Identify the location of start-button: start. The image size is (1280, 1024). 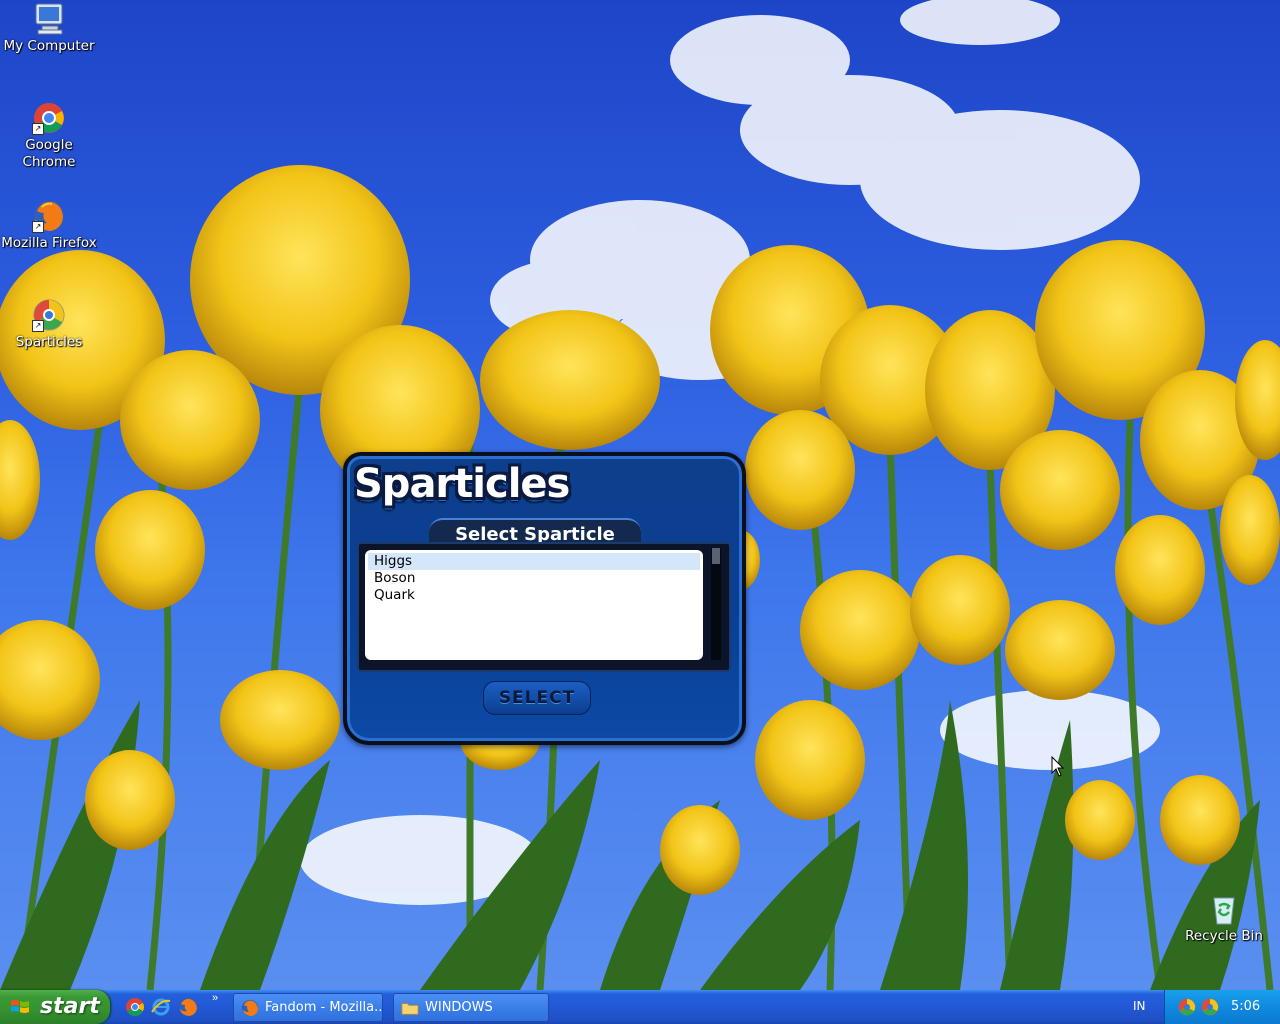
(55, 1007).